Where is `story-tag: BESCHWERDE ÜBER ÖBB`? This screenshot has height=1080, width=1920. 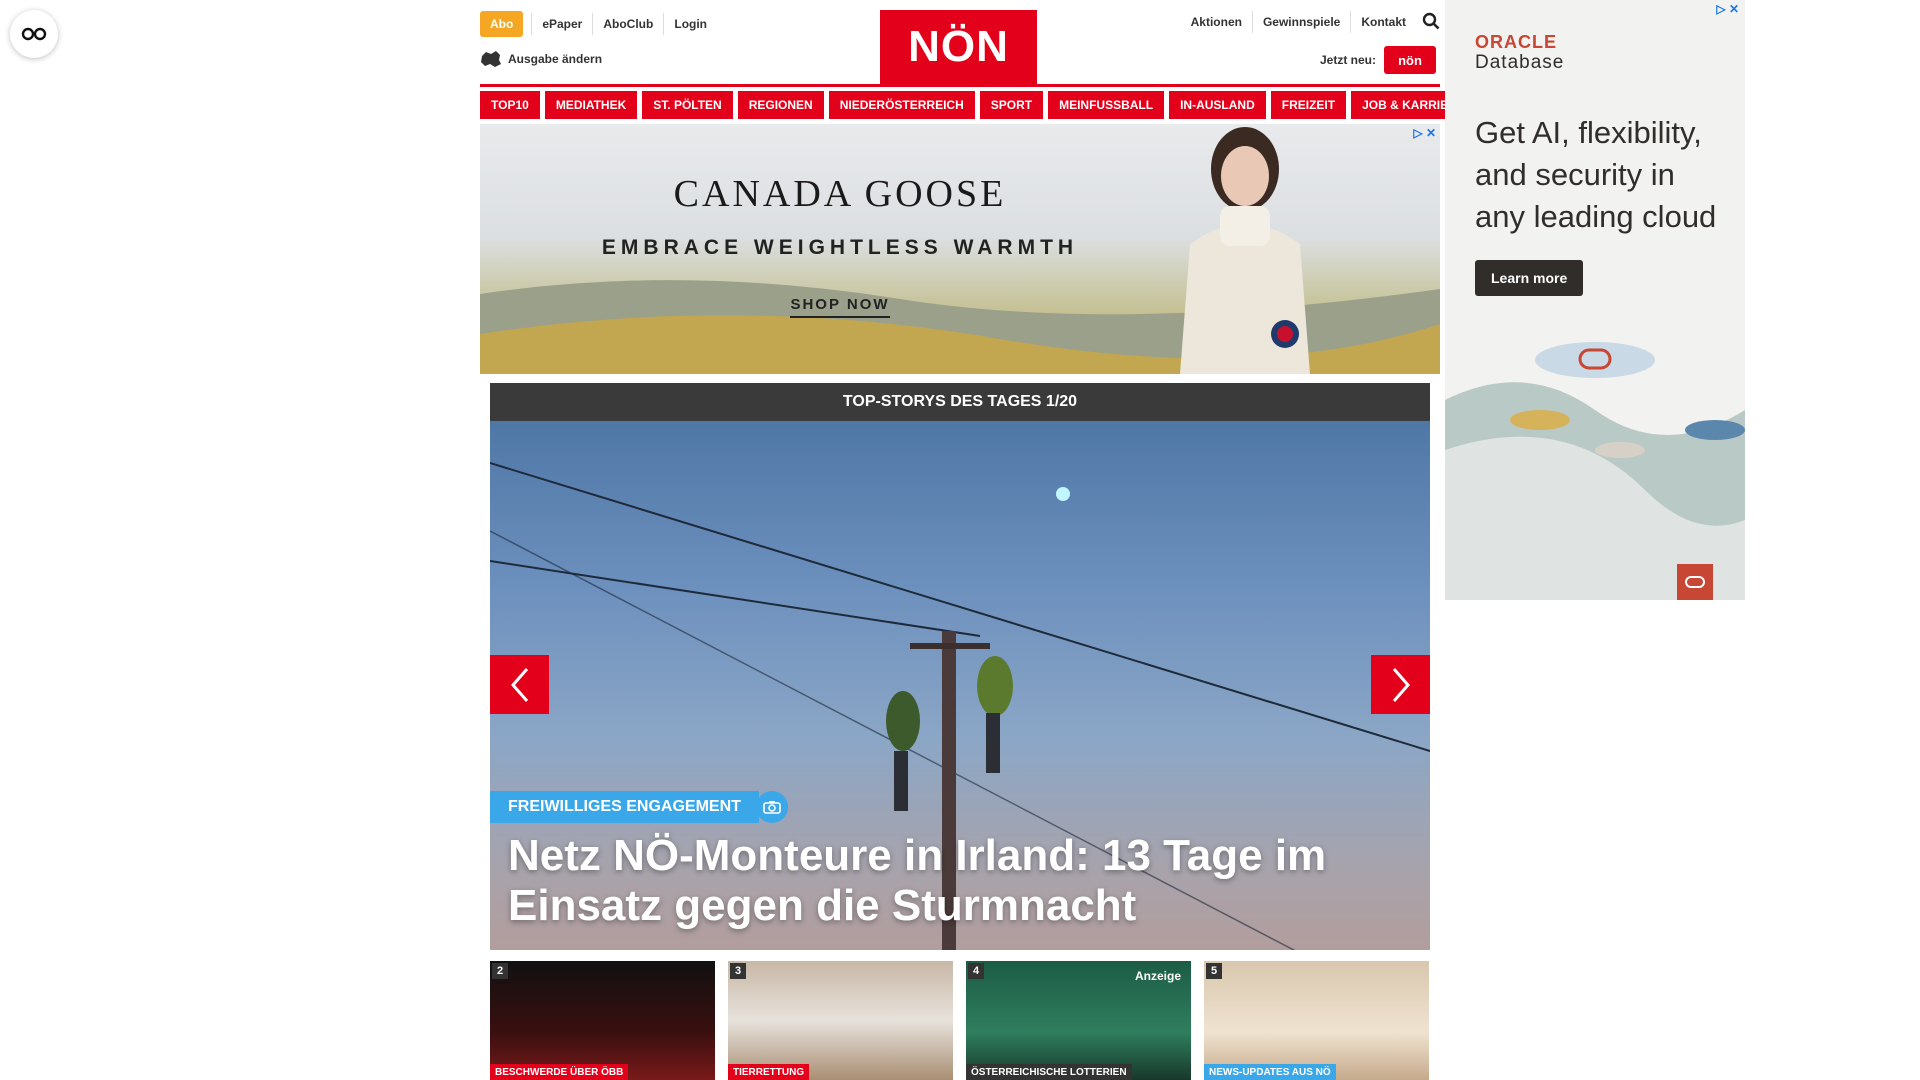 story-tag: BESCHWERDE ÜBER ÖBB is located at coordinates (559, 1072).